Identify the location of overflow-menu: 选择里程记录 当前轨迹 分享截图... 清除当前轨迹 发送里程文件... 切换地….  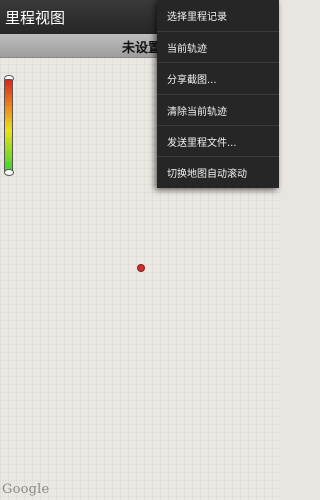
(218, 94).